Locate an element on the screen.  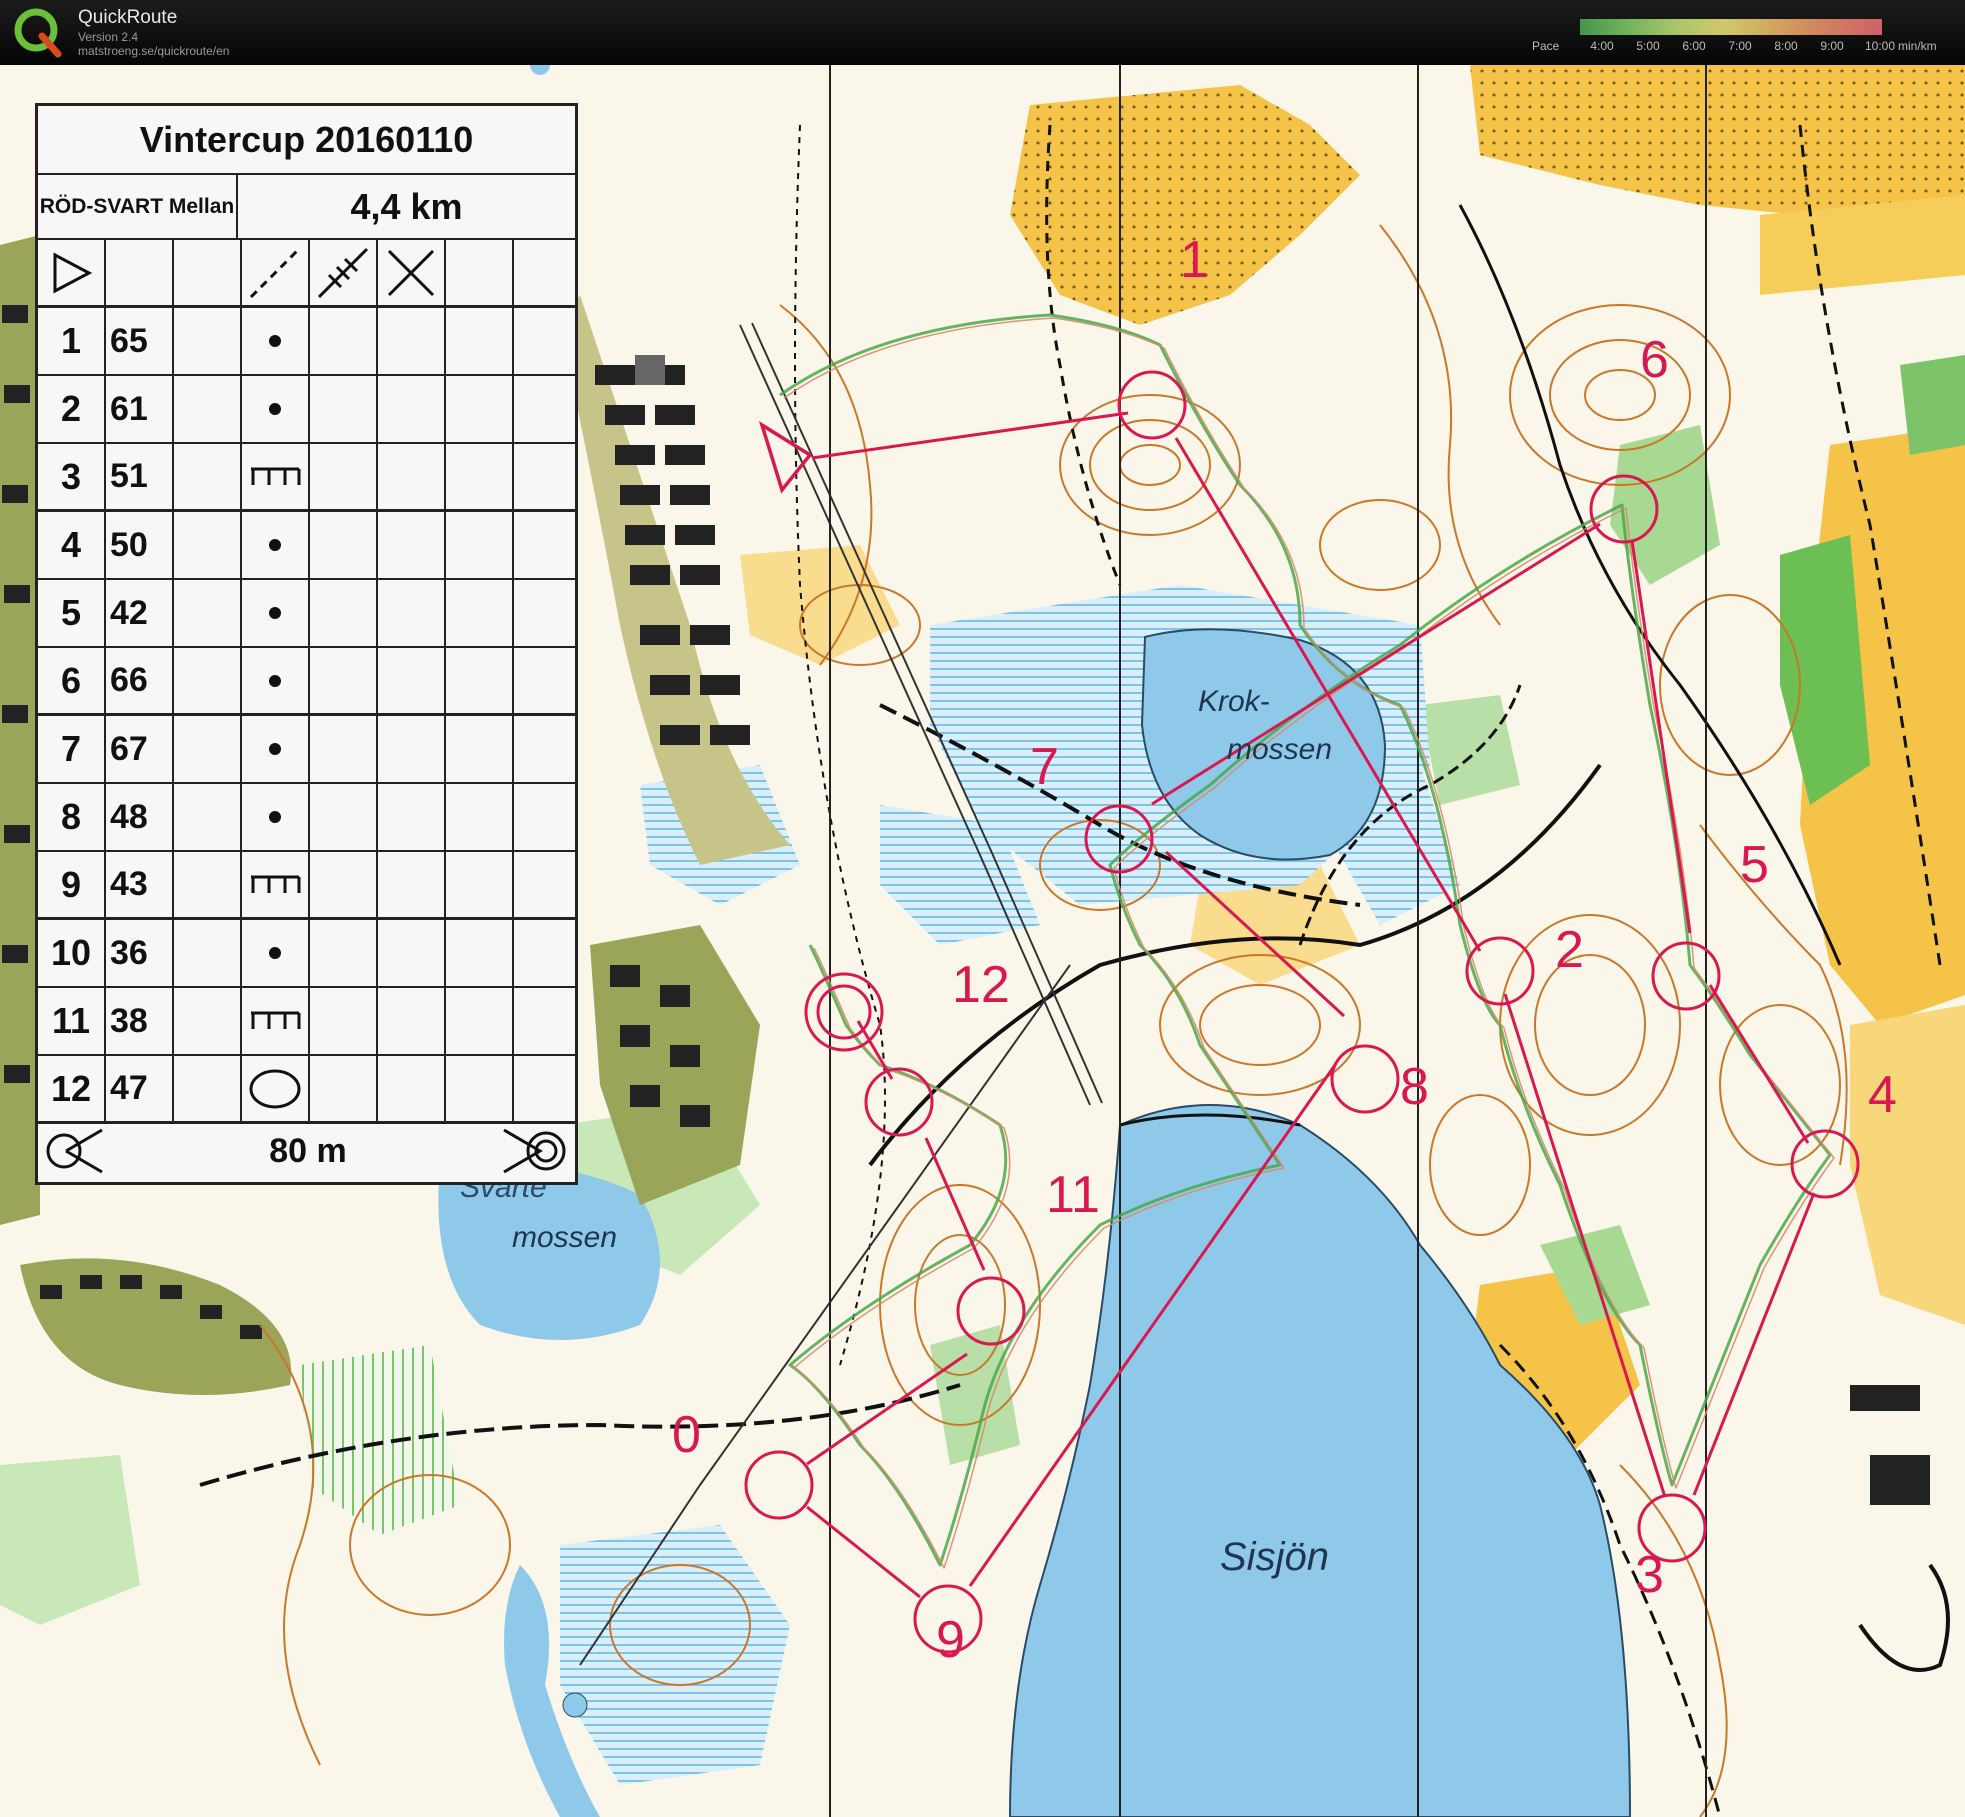
finish-row: 80 m is located at coordinates (306, 1151).